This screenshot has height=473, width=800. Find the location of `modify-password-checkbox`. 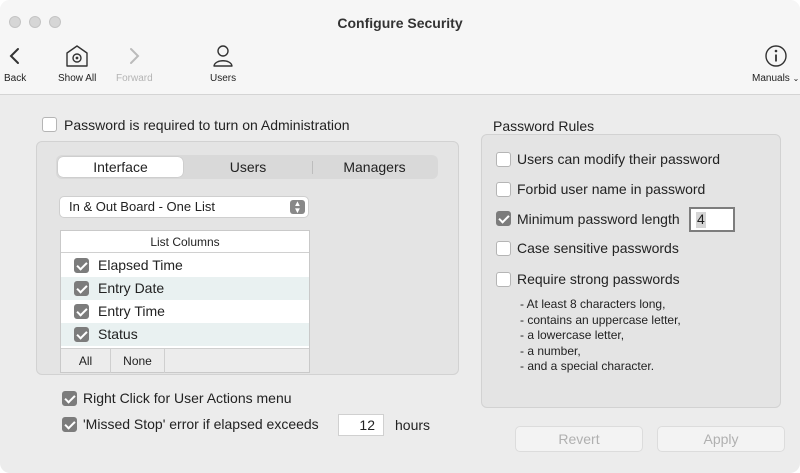

modify-password-checkbox is located at coordinates (503, 159).